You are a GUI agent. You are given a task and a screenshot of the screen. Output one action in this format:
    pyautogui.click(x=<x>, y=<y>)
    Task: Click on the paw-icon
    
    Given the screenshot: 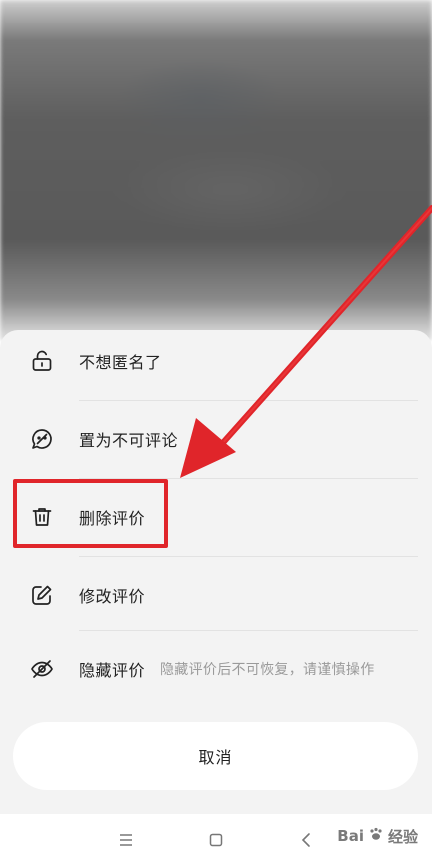 What is the action you would take?
    pyautogui.click(x=376, y=836)
    